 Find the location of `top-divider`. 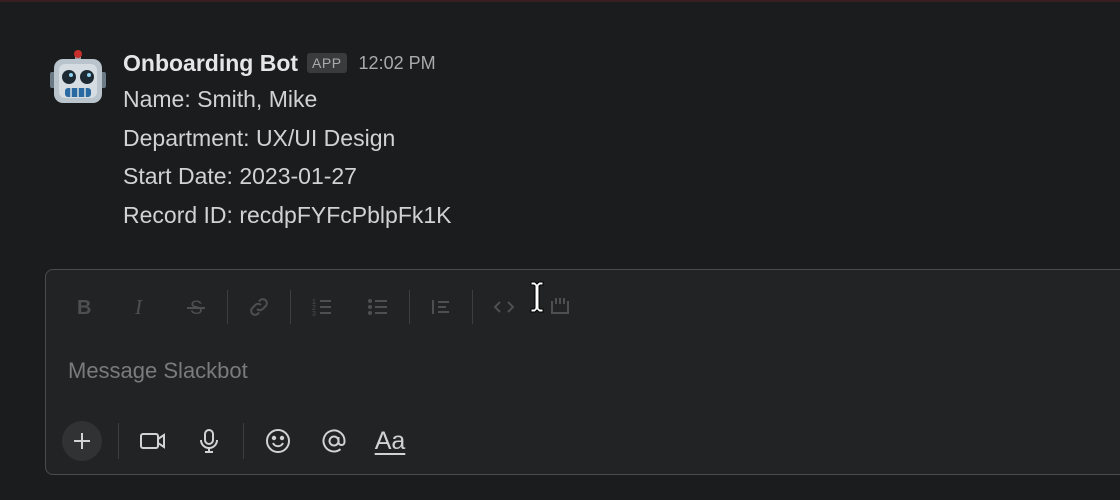

top-divider is located at coordinates (560, 1).